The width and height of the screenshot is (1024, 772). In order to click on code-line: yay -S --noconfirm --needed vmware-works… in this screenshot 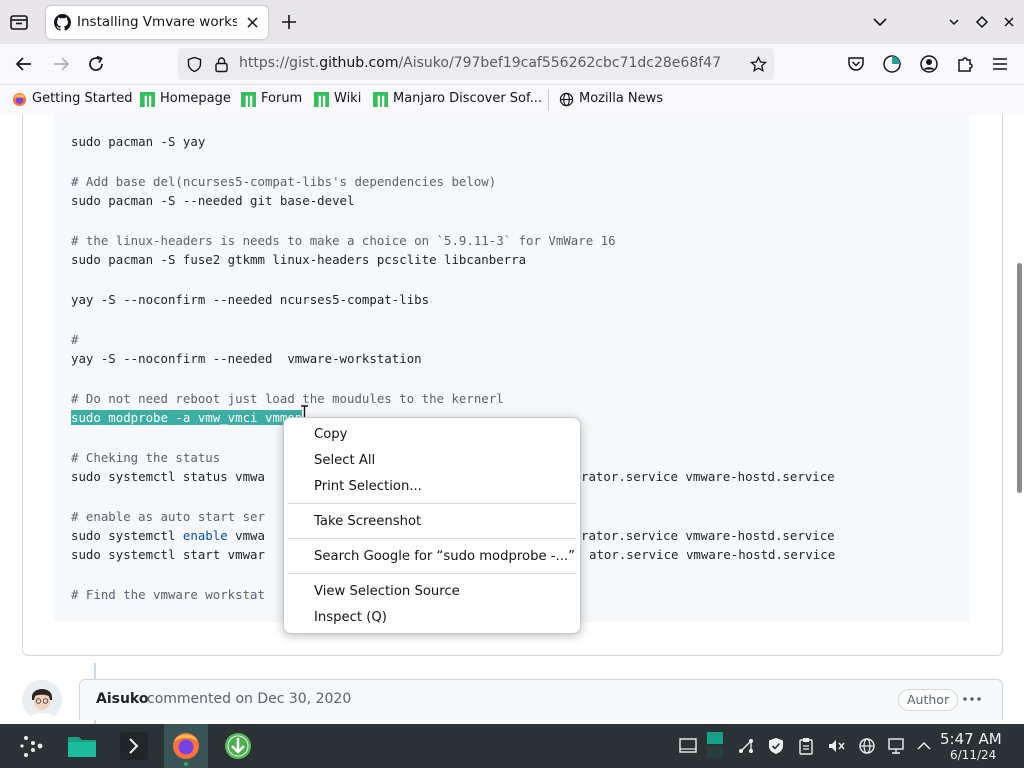, I will do `click(246, 358)`.